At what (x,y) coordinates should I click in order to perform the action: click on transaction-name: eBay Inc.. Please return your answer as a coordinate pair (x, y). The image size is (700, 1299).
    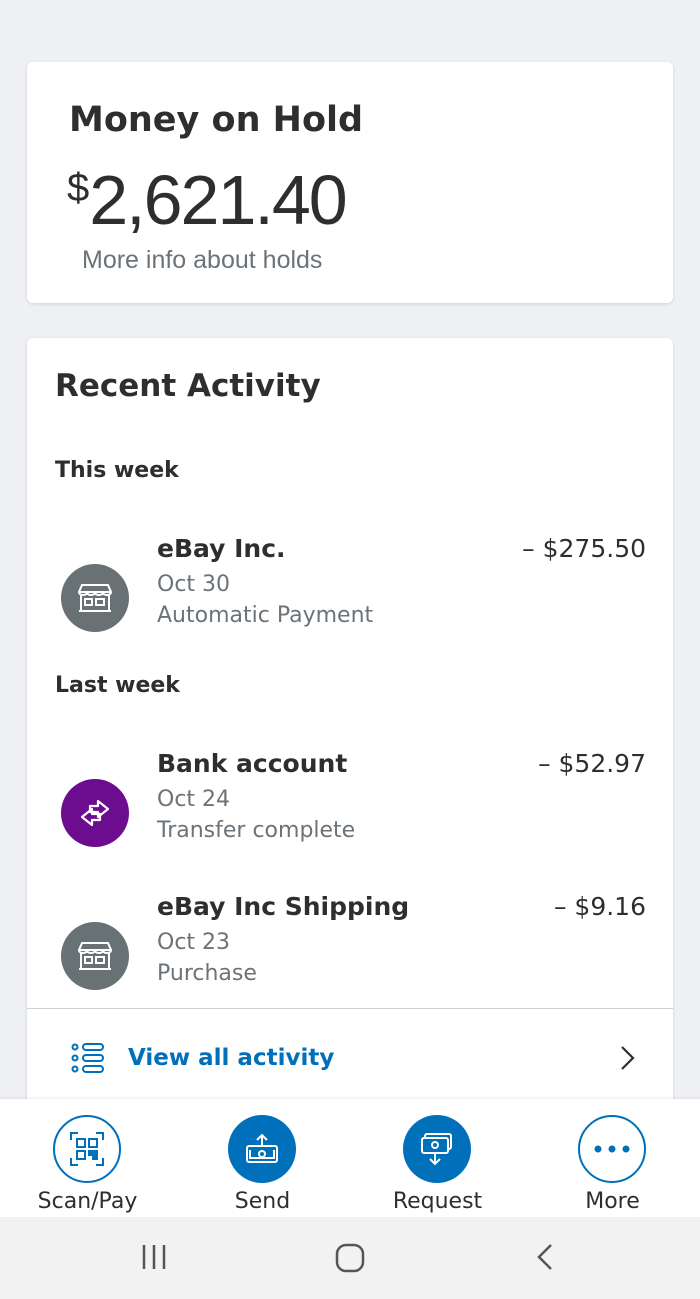
    Looking at the image, I should click on (221, 548).